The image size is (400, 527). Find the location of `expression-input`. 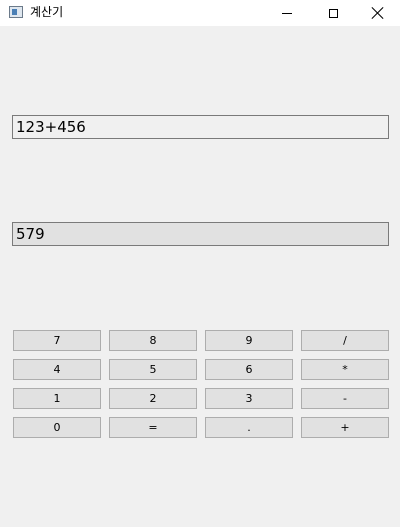

expression-input is located at coordinates (200, 127).